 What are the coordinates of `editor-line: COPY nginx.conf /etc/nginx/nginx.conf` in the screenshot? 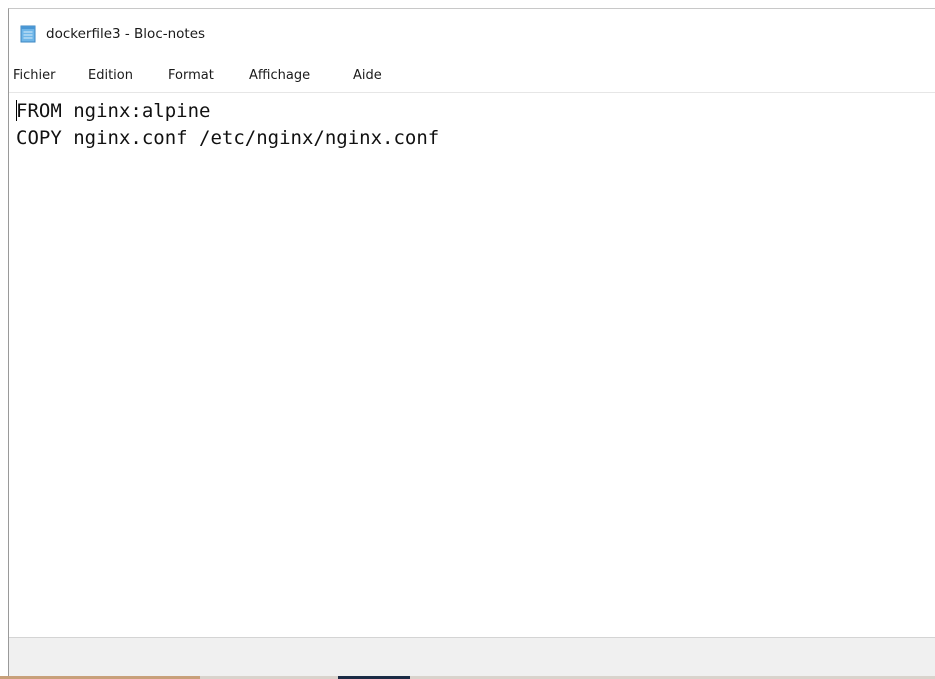 It's located at (228, 138).